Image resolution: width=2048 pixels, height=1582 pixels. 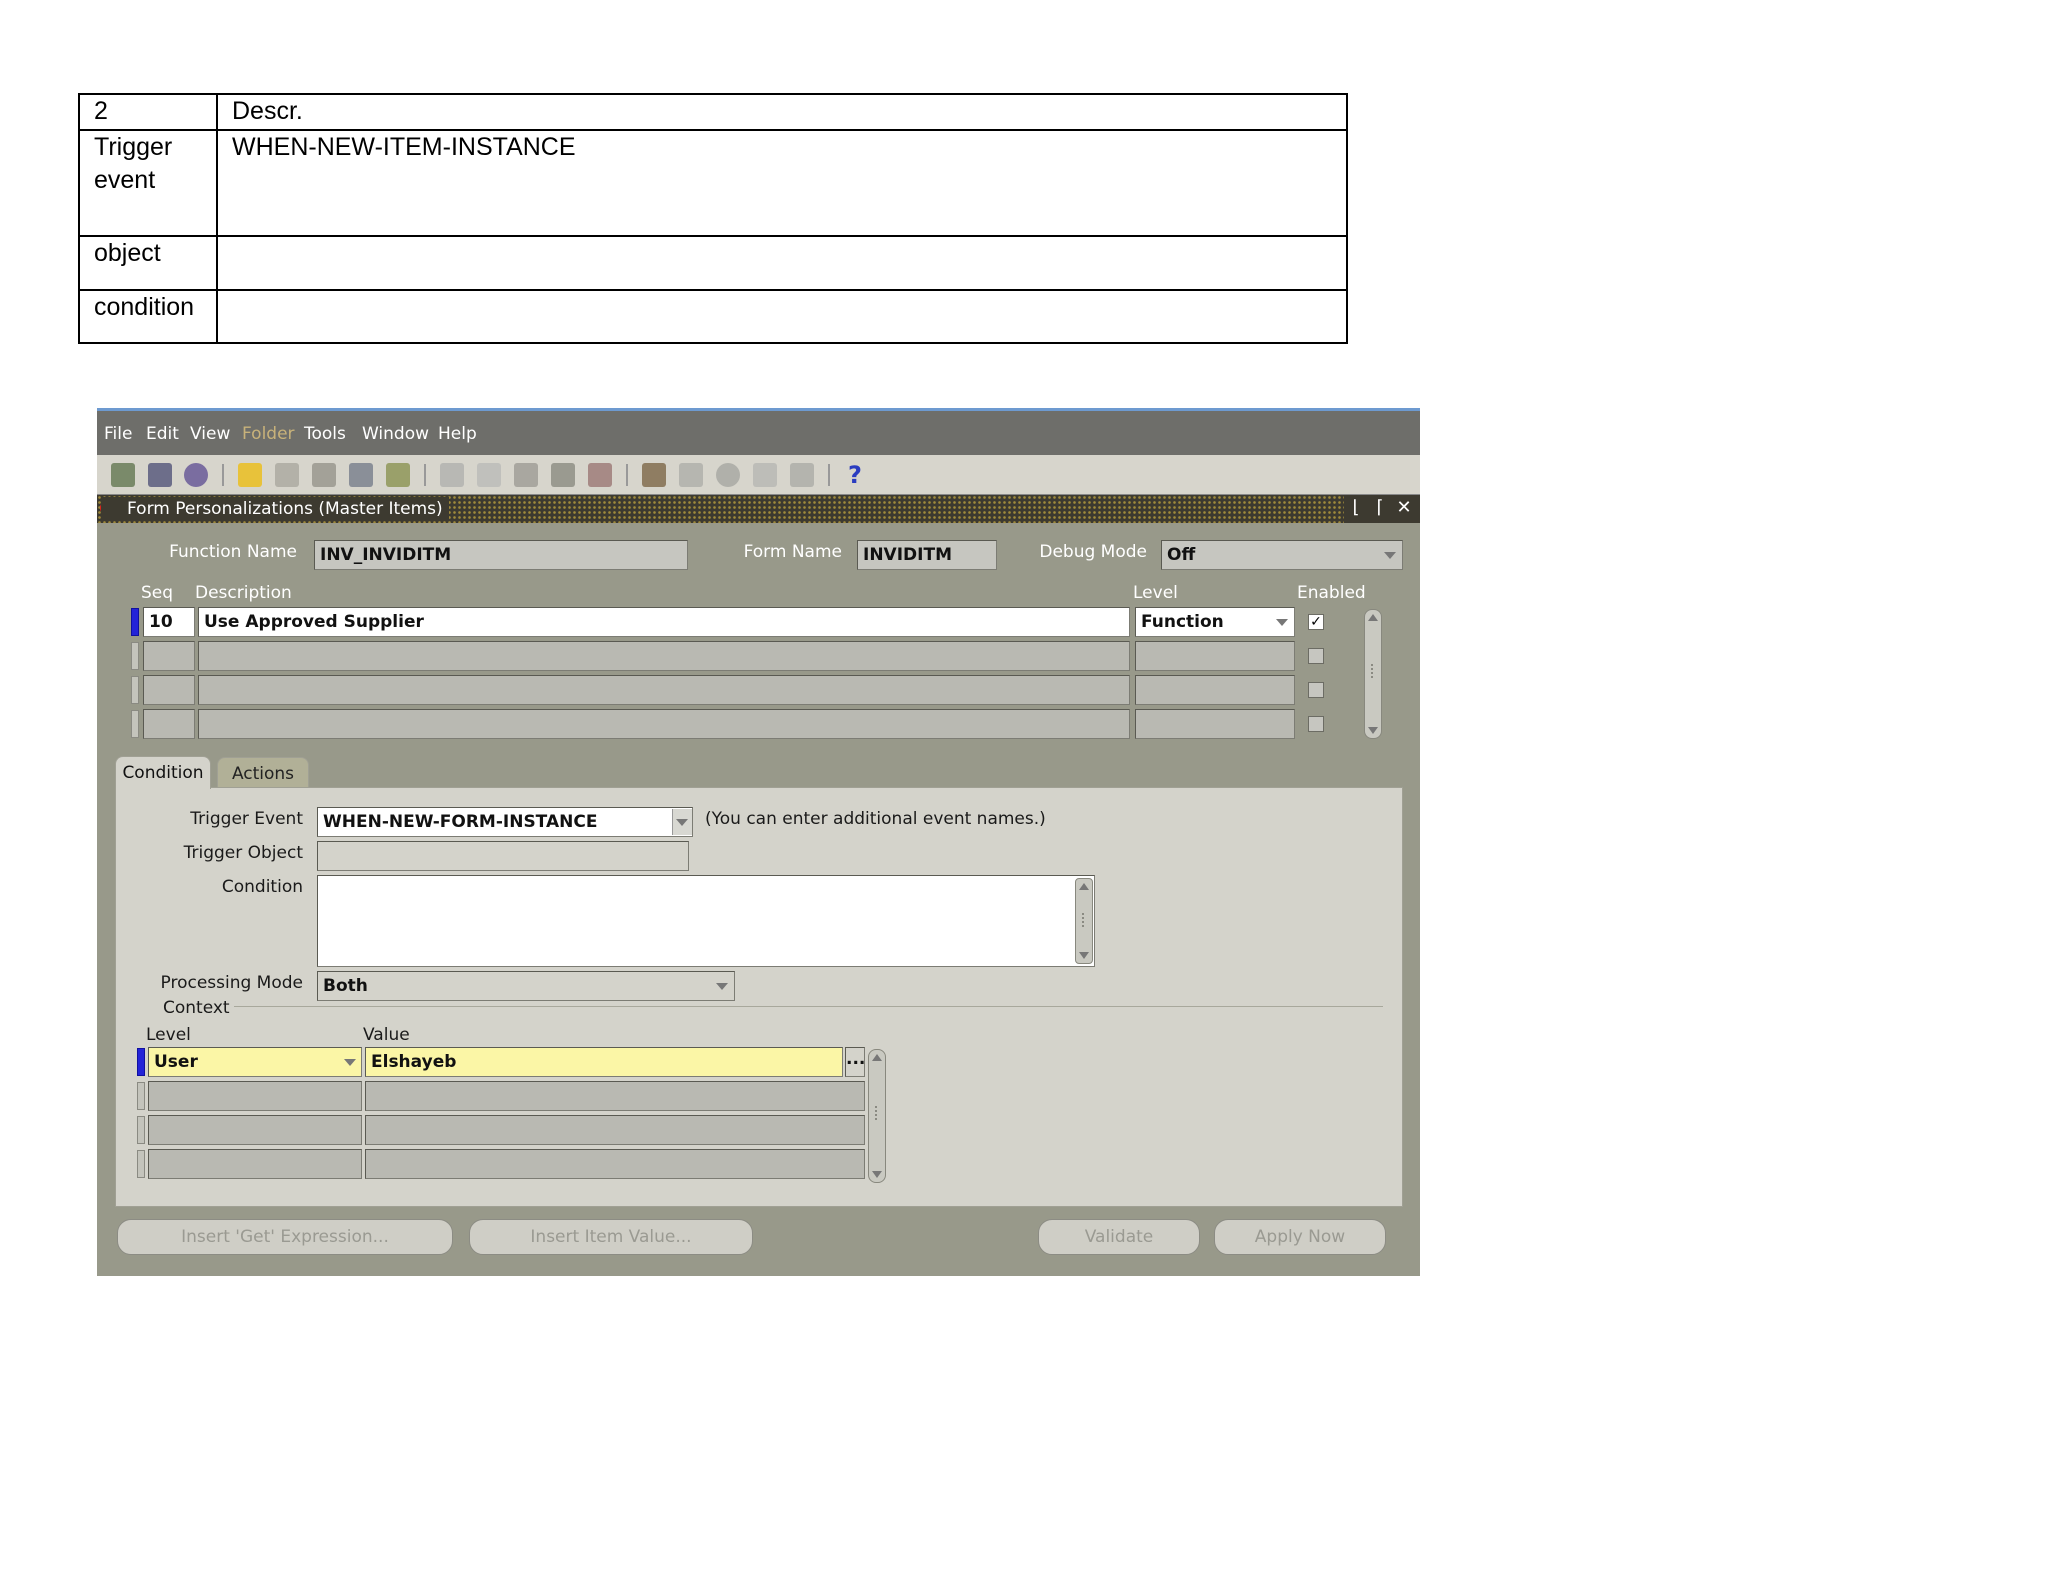 What do you see at coordinates (526, 986) in the screenshot?
I see `processing-mode-select: Both` at bounding box center [526, 986].